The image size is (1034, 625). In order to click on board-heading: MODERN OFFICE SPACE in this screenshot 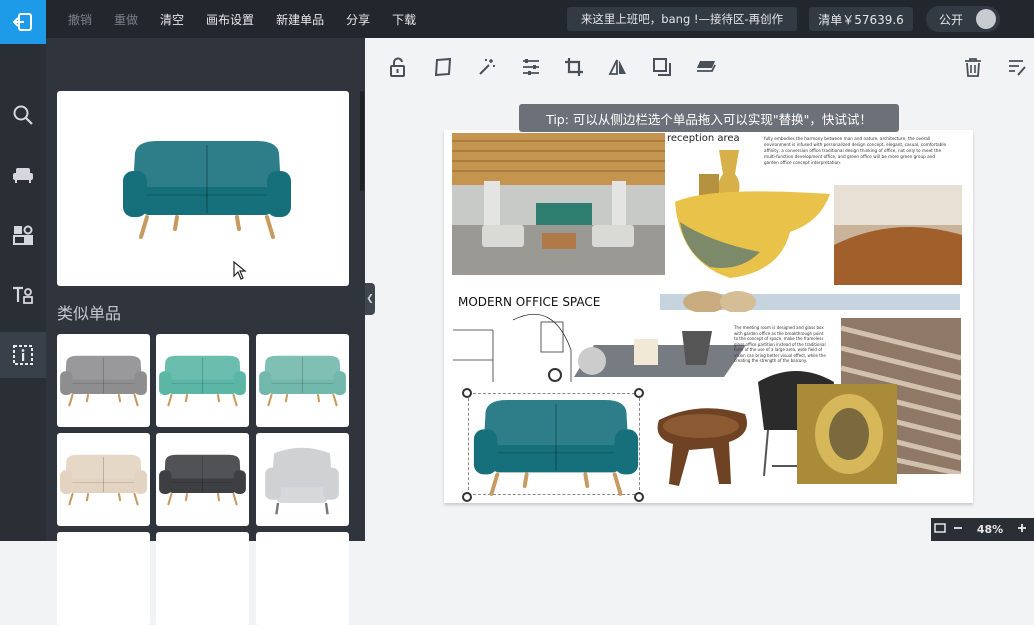, I will do `click(529, 302)`.